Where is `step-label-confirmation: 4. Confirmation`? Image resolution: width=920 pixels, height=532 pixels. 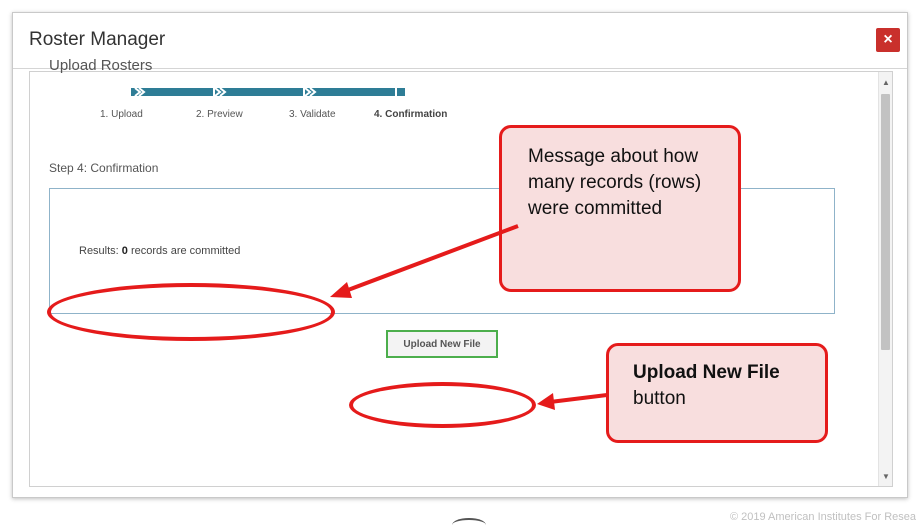 step-label-confirmation: 4. Confirmation is located at coordinates (411, 114).